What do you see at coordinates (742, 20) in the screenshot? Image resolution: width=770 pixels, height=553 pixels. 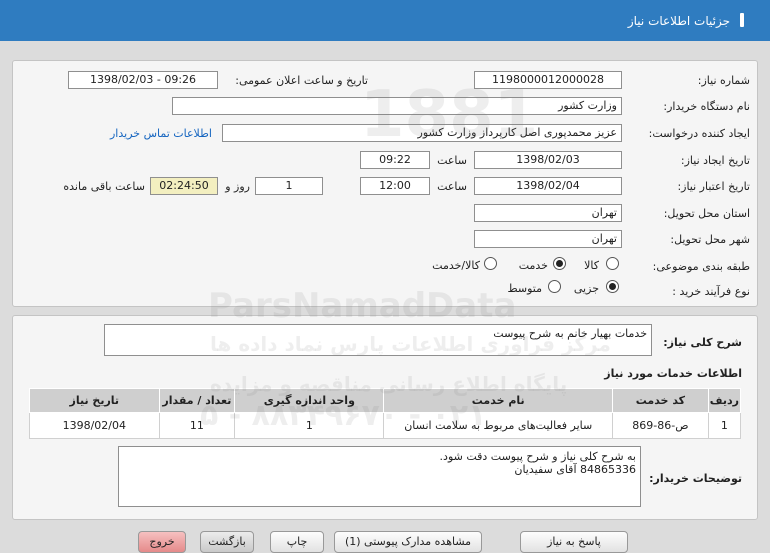 I see `title-bar-icon` at bounding box center [742, 20].